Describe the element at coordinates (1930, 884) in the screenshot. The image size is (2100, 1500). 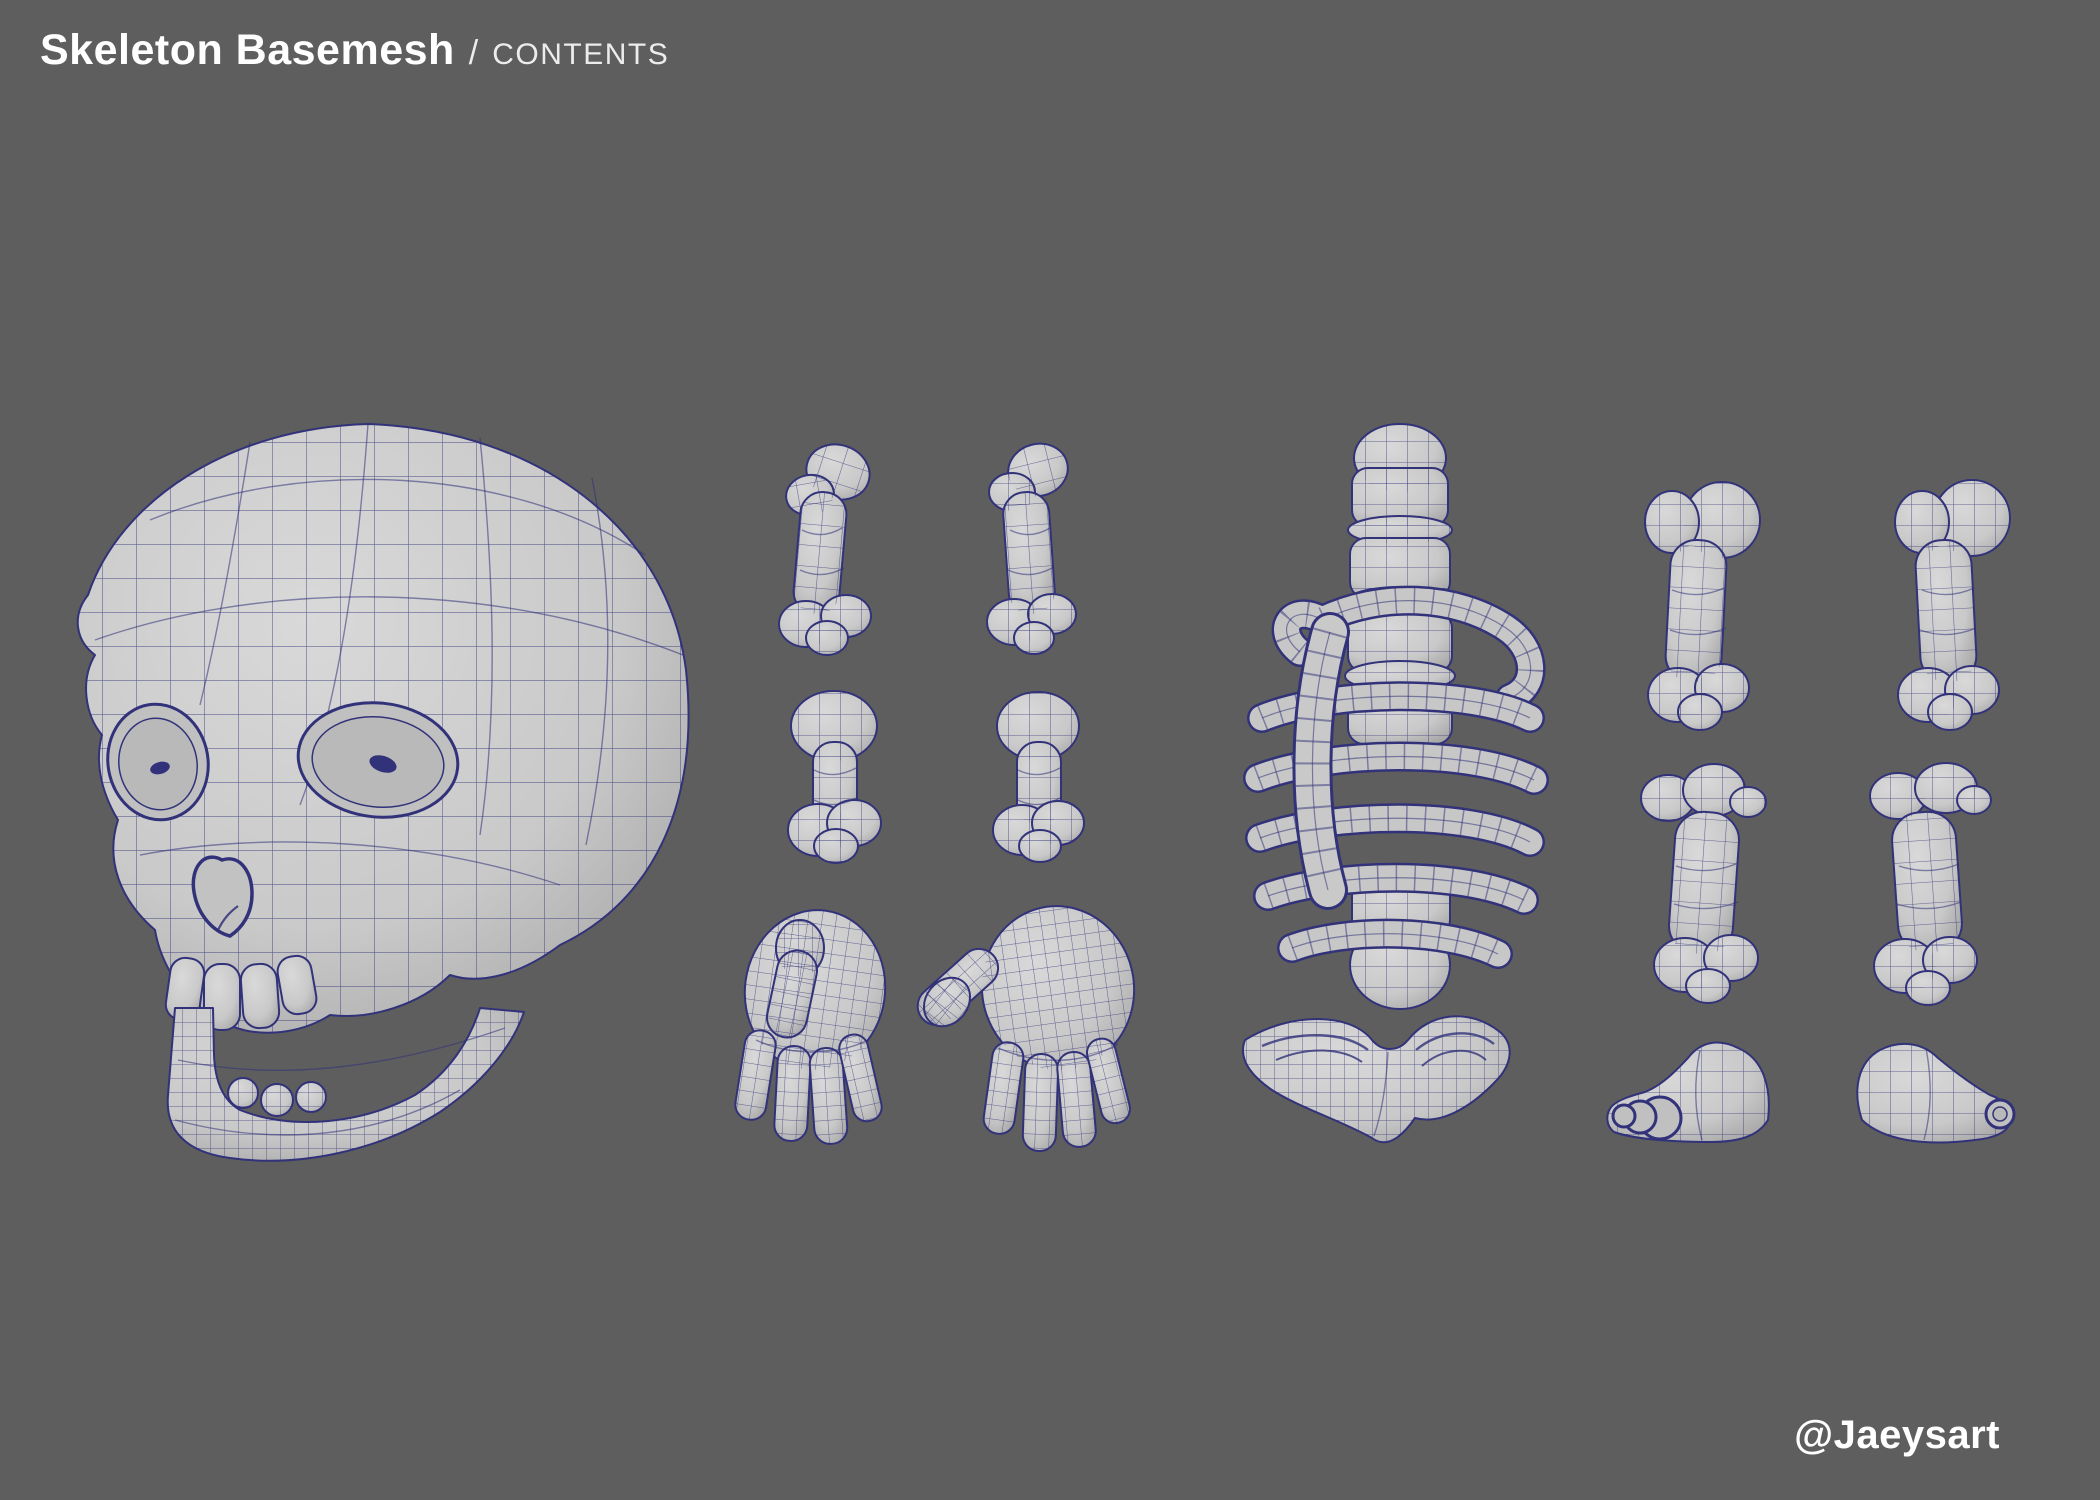
I see `model-shin-bone-right` at that location.